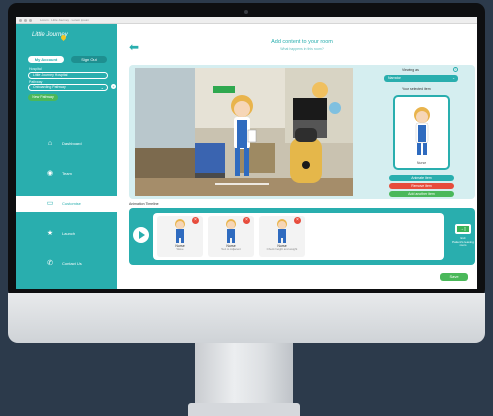 This screenshot has width=493, height=416. I want to click on browser-bar: Lorem · Little Journey · Lorem ipsum, so click(246, 20).